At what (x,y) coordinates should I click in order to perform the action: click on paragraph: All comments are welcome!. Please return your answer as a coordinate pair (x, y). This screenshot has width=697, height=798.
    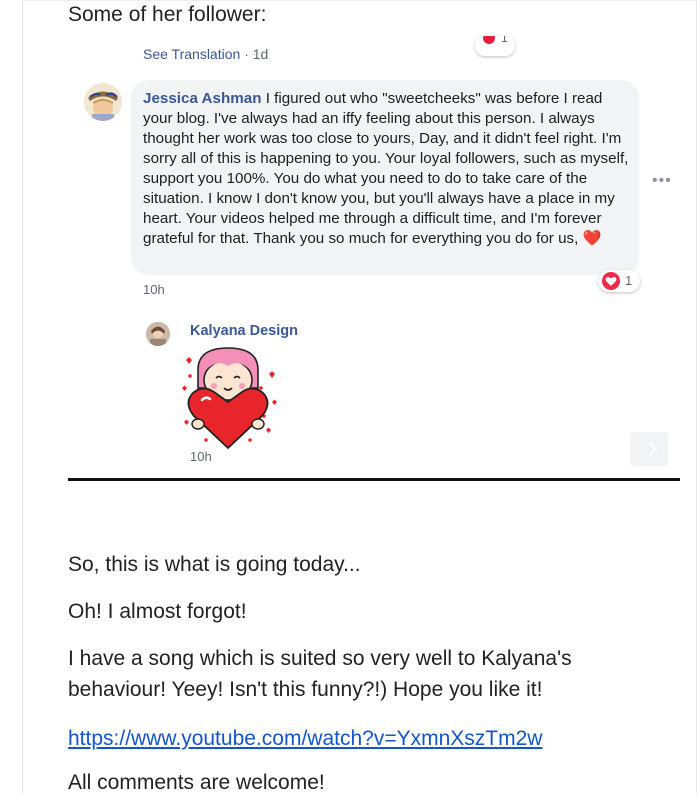
    Looking at the image, I should click on (196, 782).